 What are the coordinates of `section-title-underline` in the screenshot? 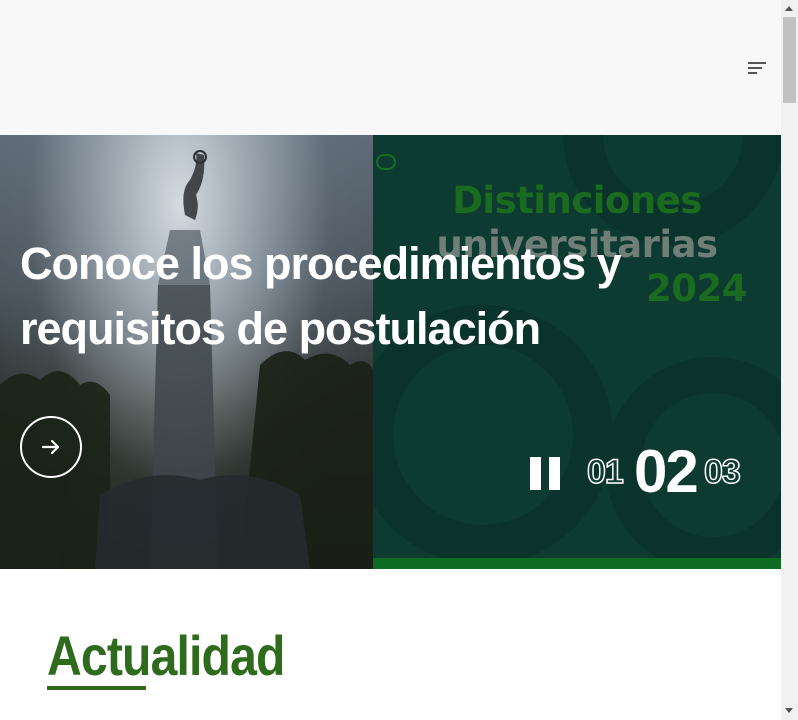 It's located at (96, 688).